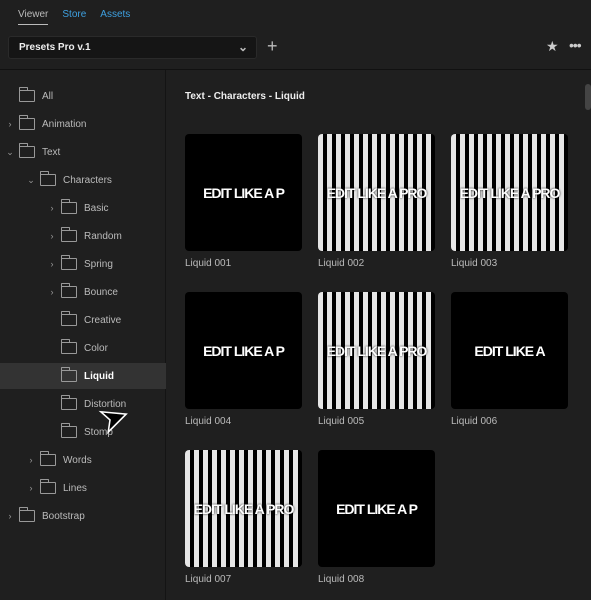 This screenshot has width=591, height=600. What do you see at coordinates (75, 488) in the screenshot?
I see `sidebar-item-label: Lines` at bounding box center [75, 488].